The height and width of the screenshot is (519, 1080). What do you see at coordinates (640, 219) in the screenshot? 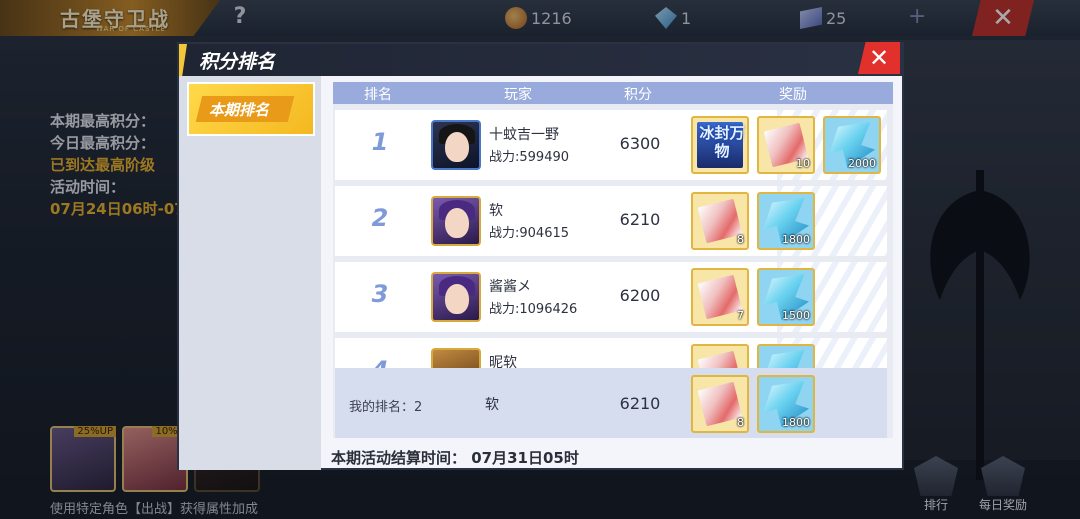
I see `player-score: 6210` at bounding box center [640, 219].